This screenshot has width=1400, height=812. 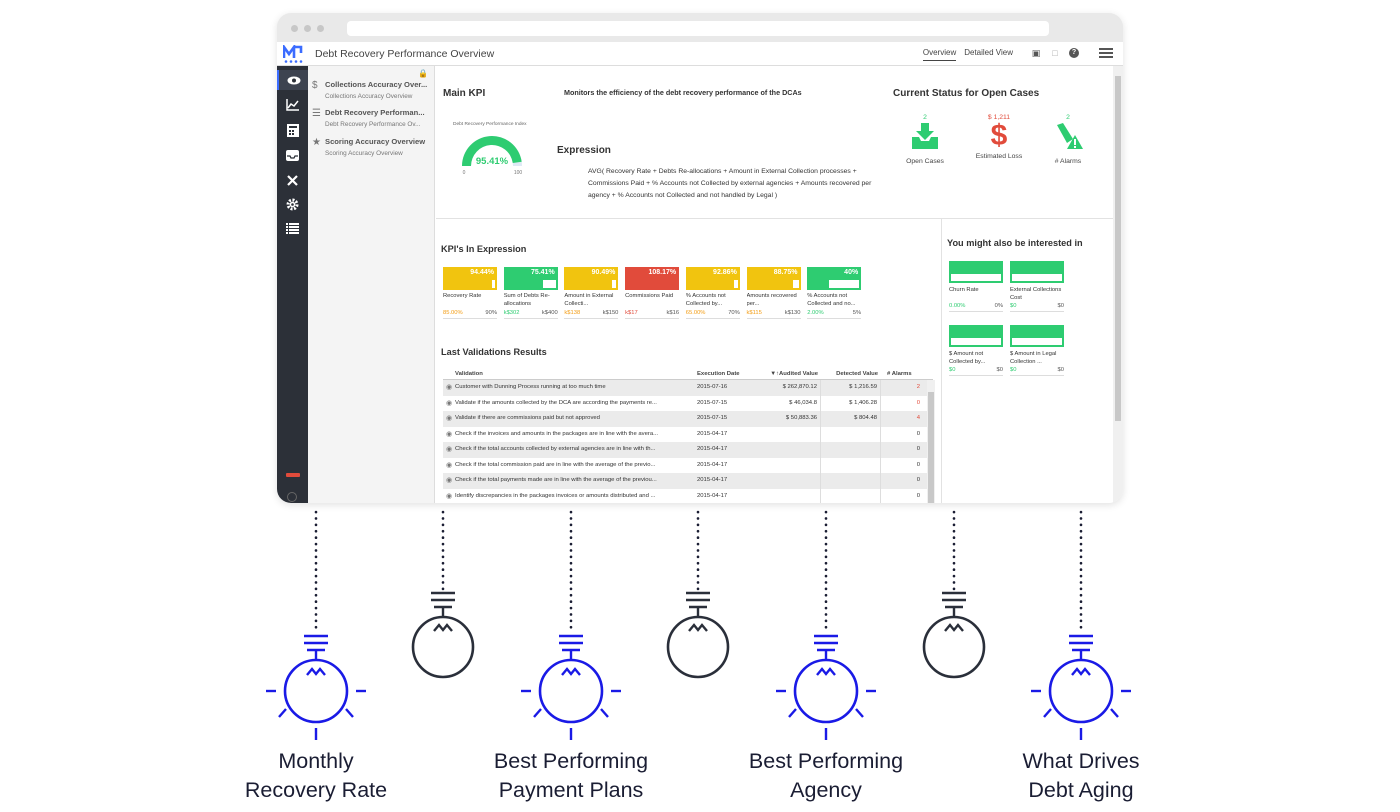 What do you see at coordinates (931, 441) in the screenshot?
I see `table-scrollbar` at bounding box center [931, 441].